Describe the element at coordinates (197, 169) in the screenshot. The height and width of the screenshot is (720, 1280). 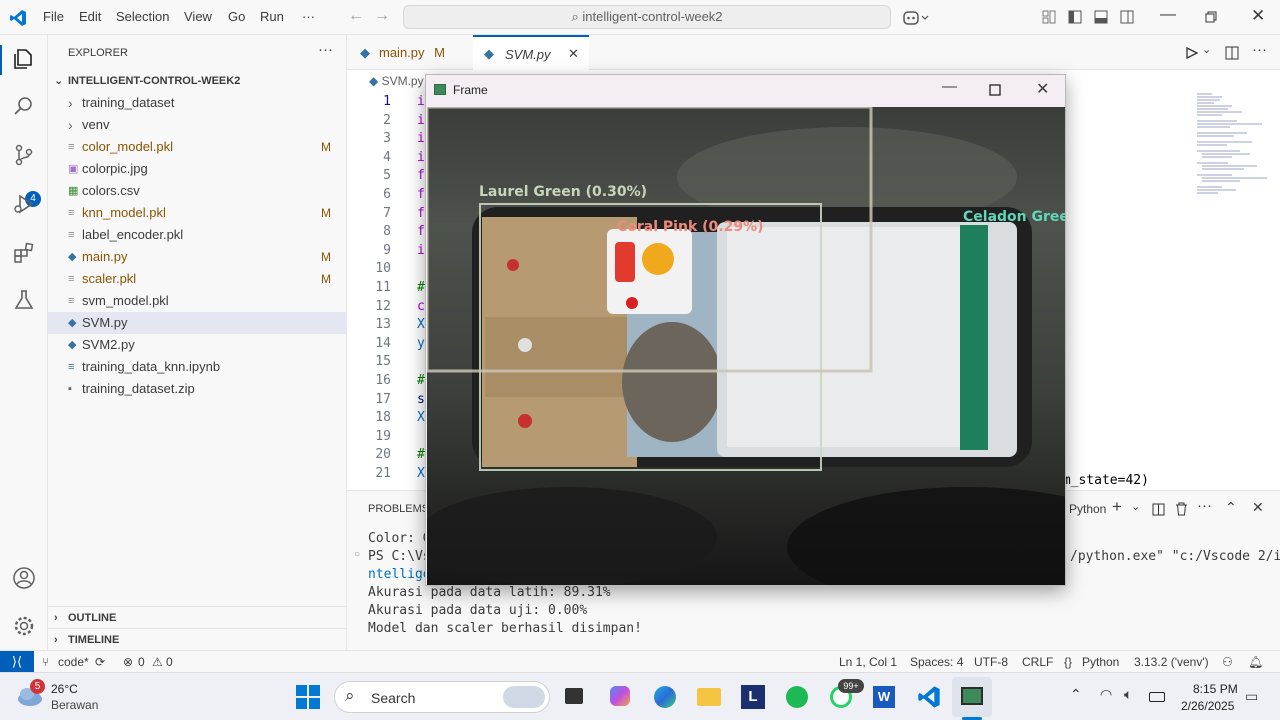
I see `explorer-item: ▣ colorpic.jpg` at that location.